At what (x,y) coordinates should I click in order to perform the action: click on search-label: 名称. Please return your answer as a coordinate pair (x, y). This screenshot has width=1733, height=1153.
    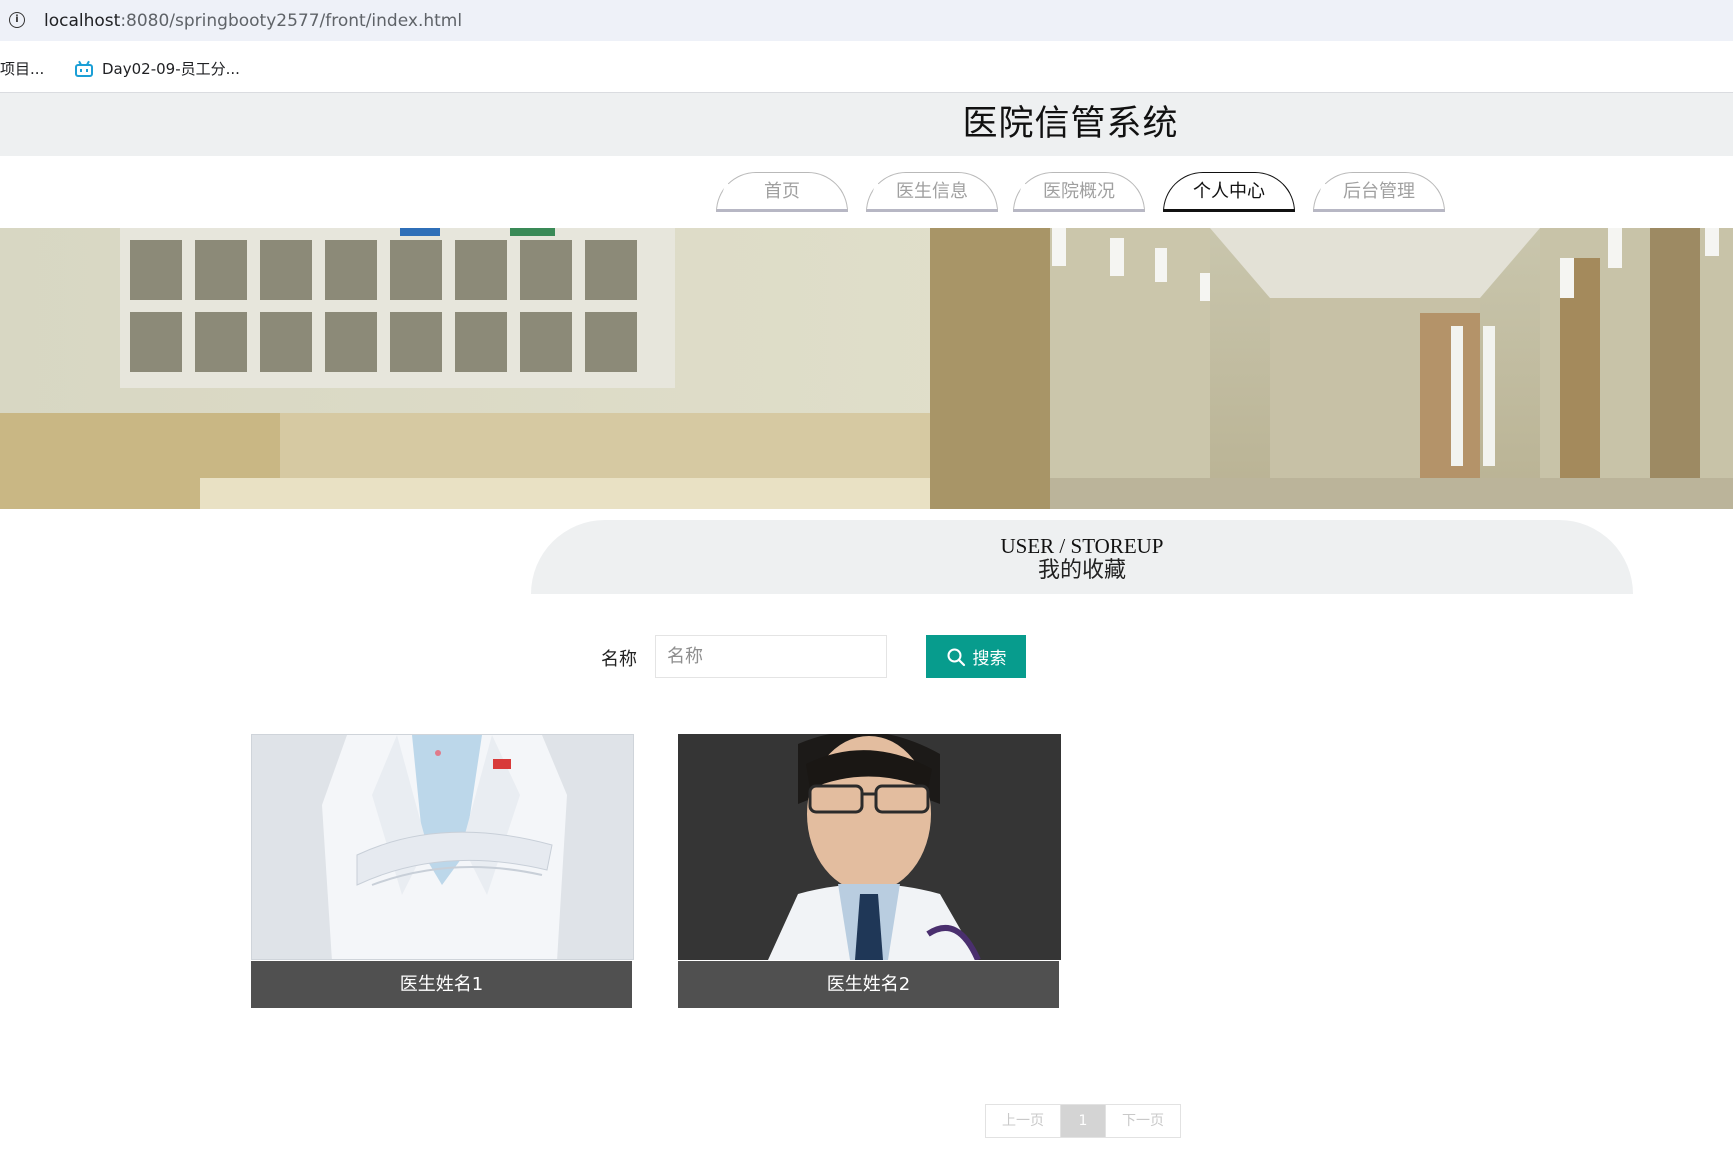
    Looking at the image, I should click on (619, 659).